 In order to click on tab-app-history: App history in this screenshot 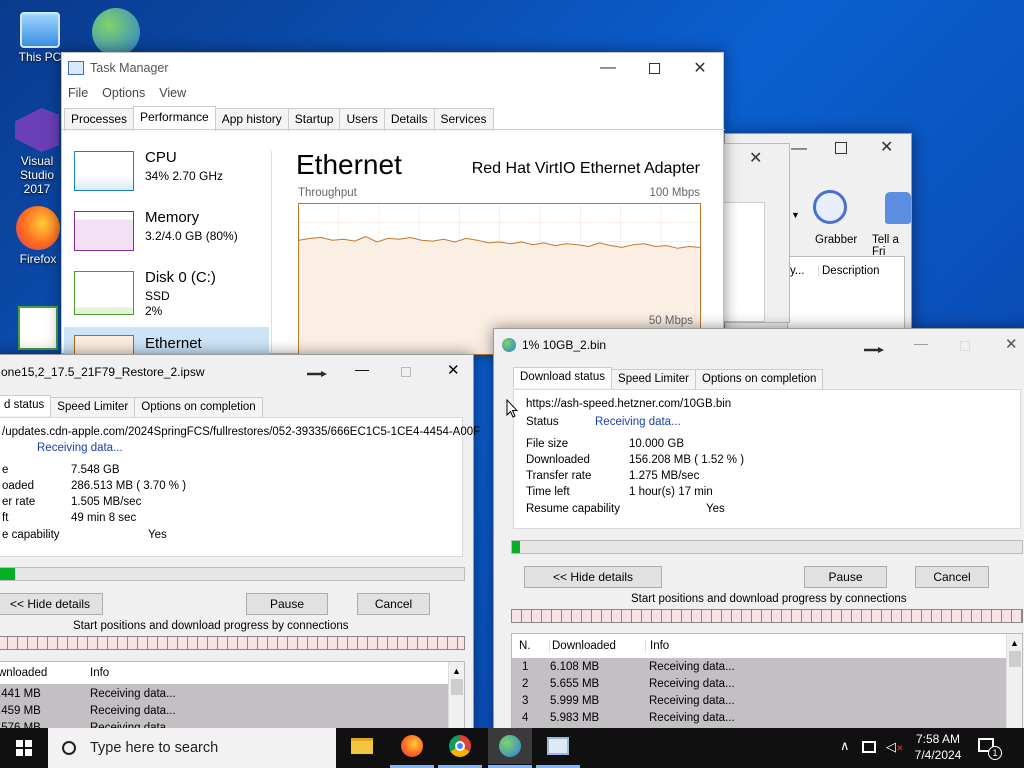, I will do `click(251, 119)`.